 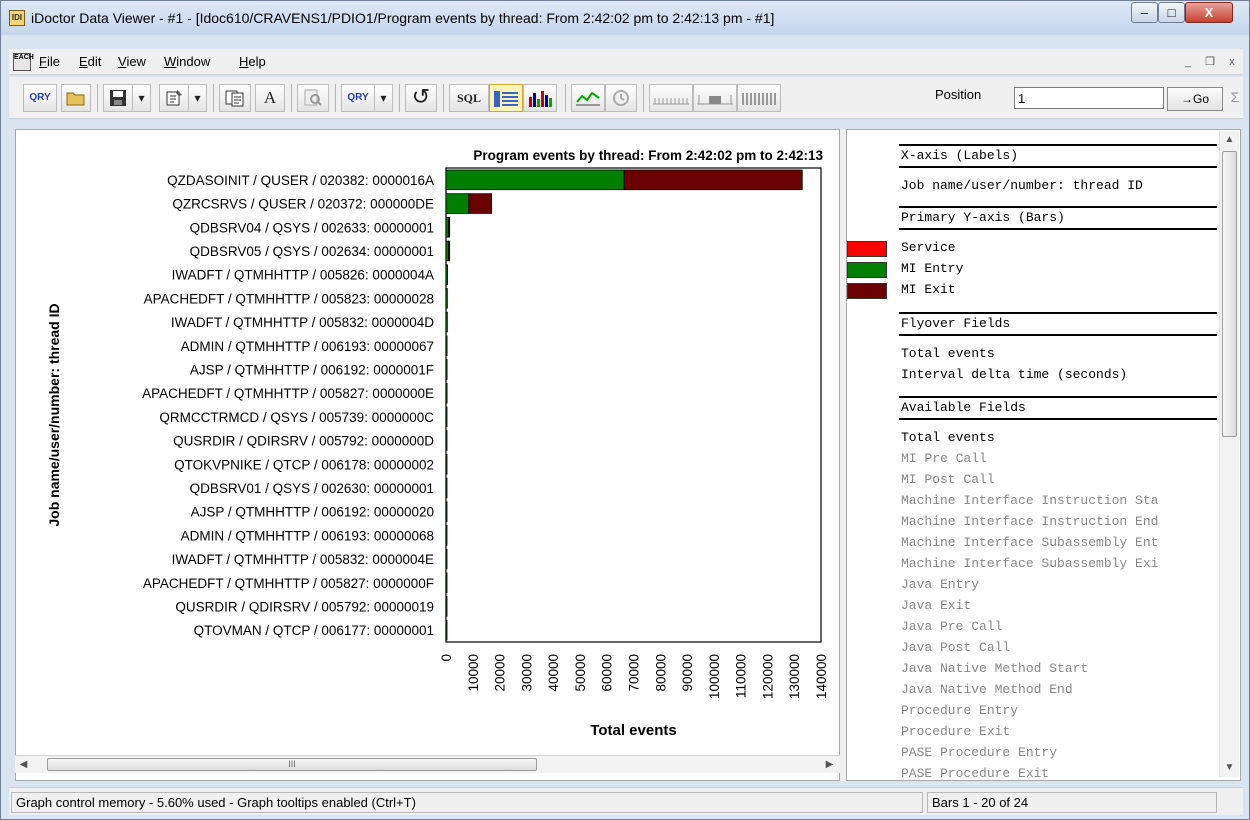 I want to click on scroll-right-icon: ▶, so click(x=829, y=764).